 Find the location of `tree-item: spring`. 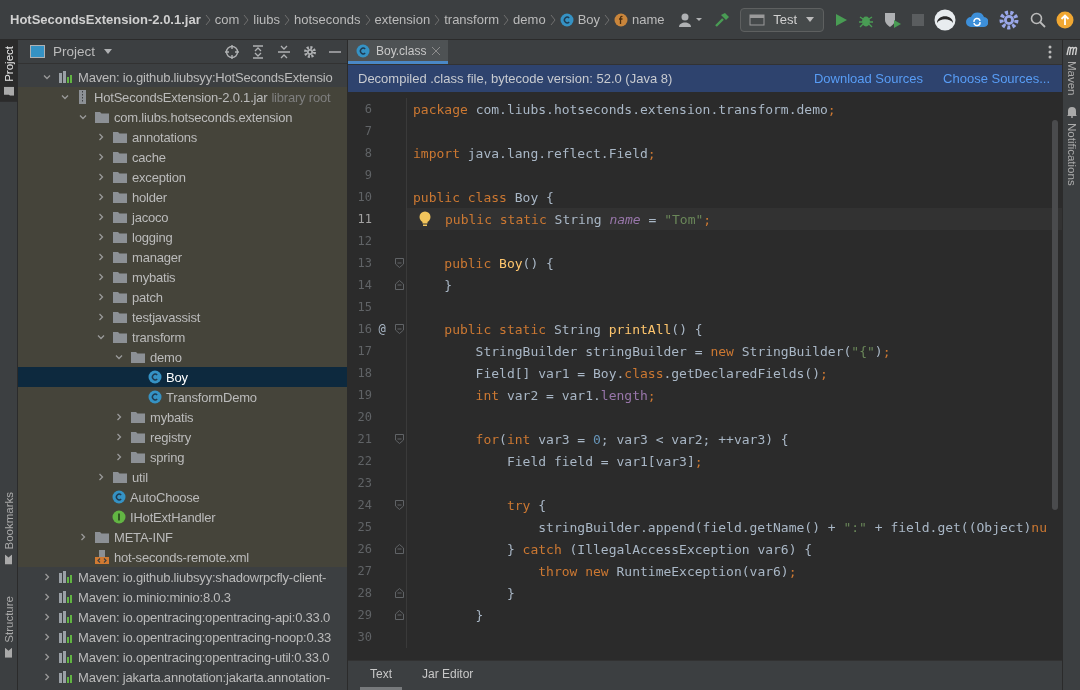

tree-item: spring is located at coordinates (182, 457).